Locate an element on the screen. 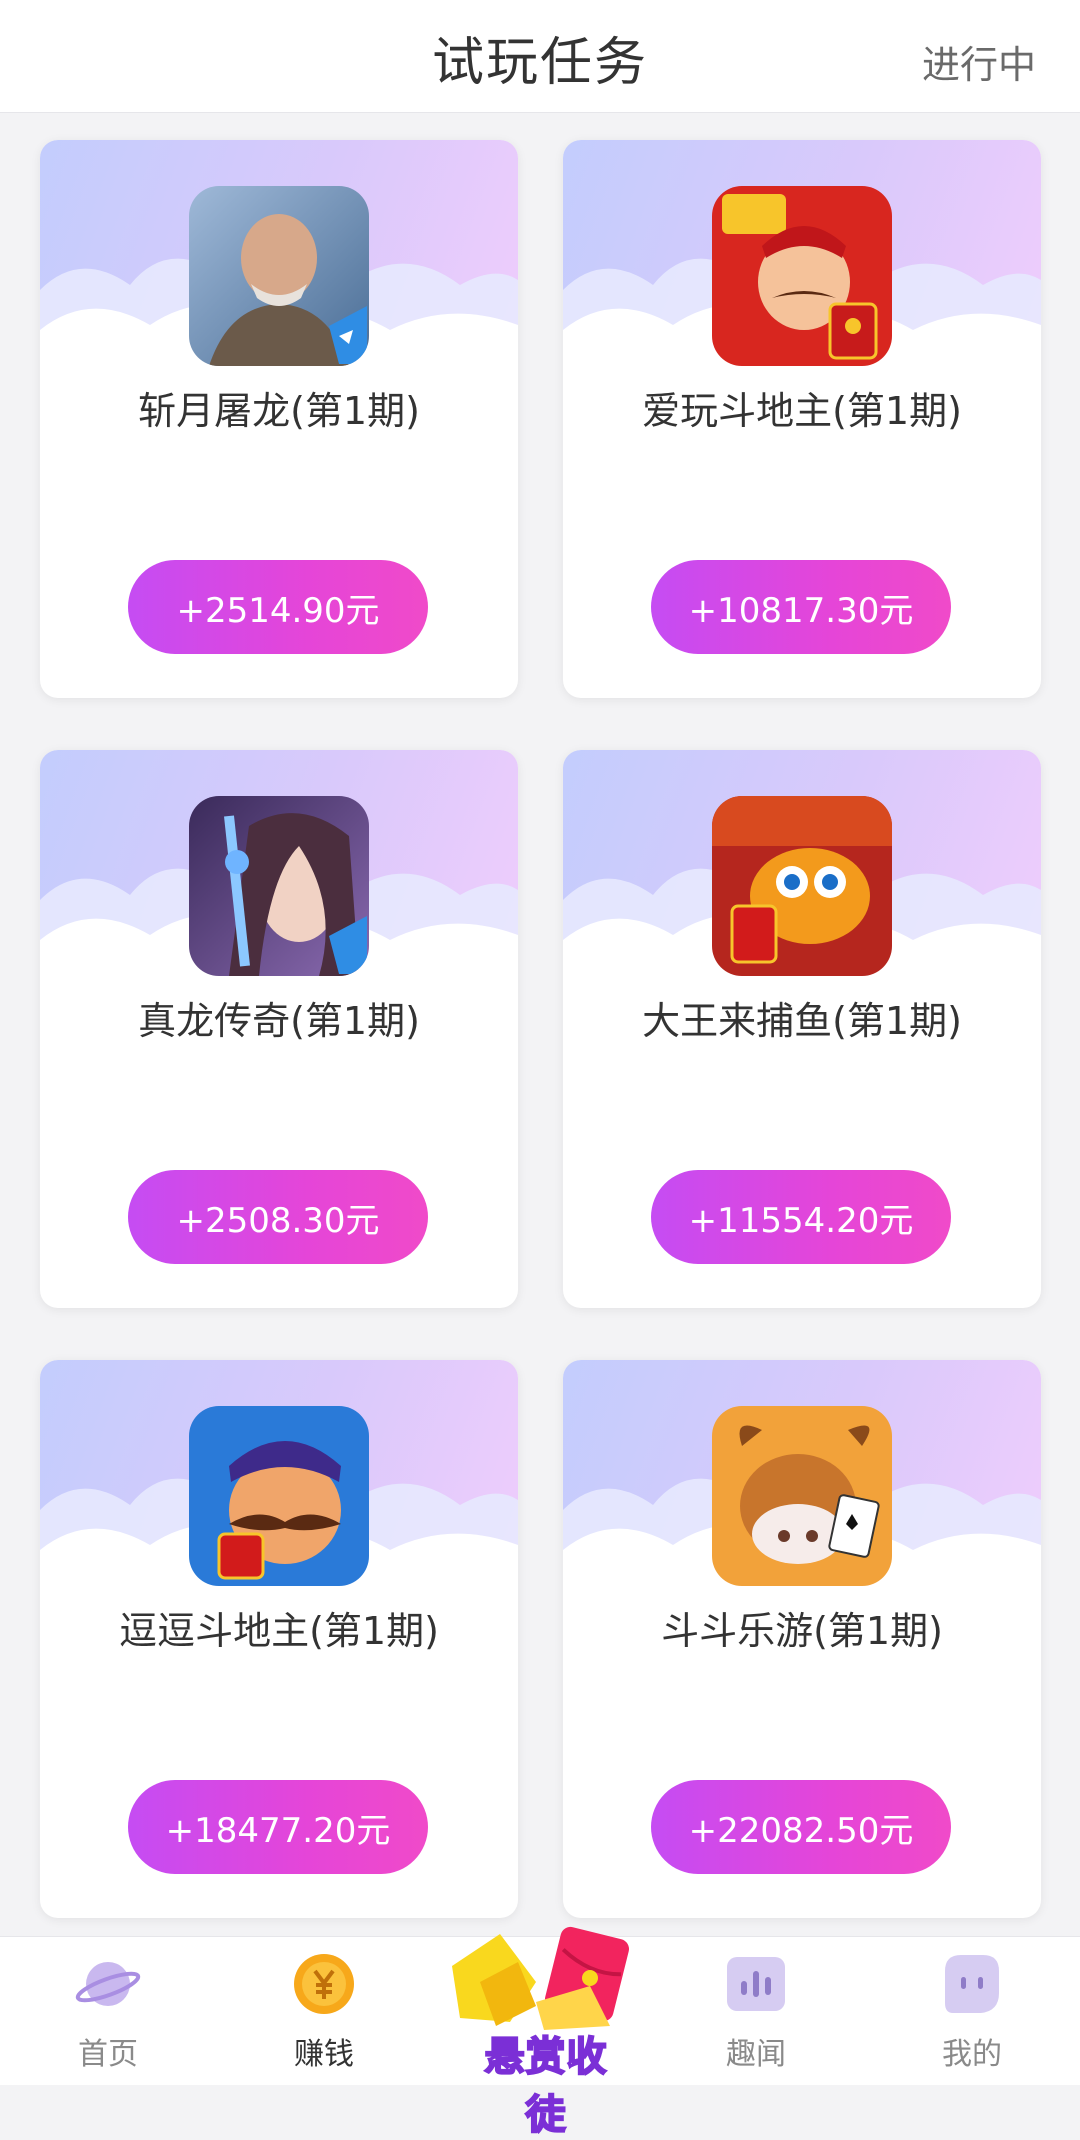 This screenshot has width=1080, height=2140. tab-mine: 我的 is located at coordinates (972, 2011).